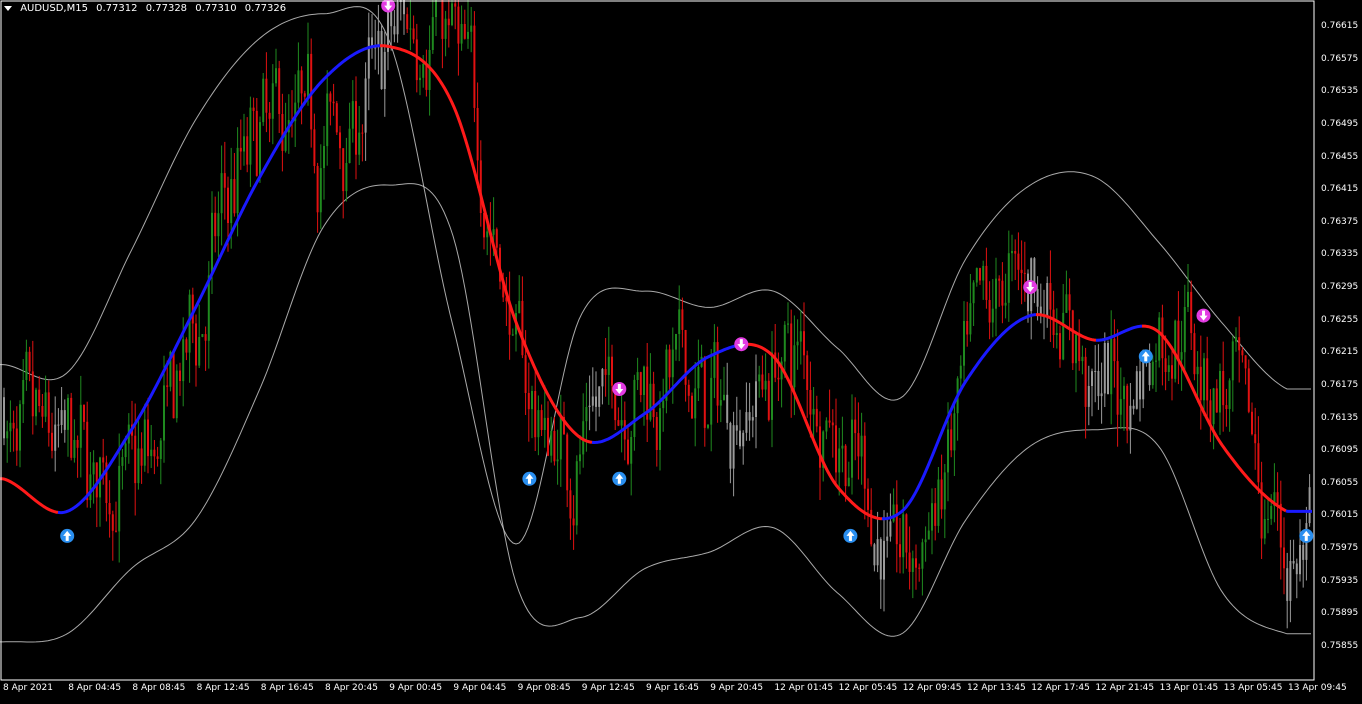 The image size is (1362, 704). I want to click on ma-rising-segment, so click(1298, 511).